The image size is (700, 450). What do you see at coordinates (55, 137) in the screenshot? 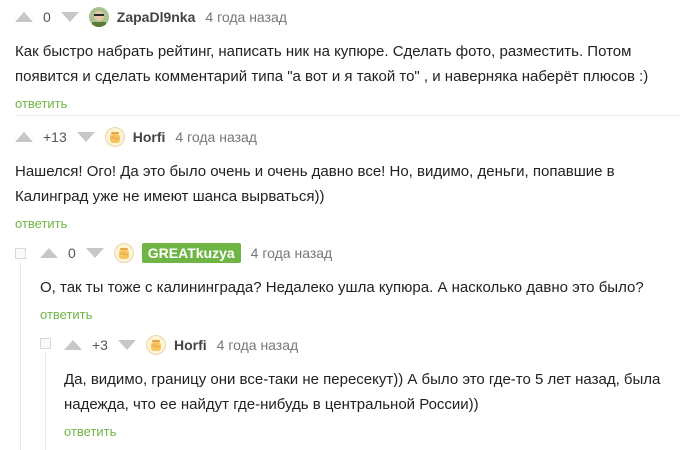
I see `comment-rating: +13` at bounding box center [55, 137].